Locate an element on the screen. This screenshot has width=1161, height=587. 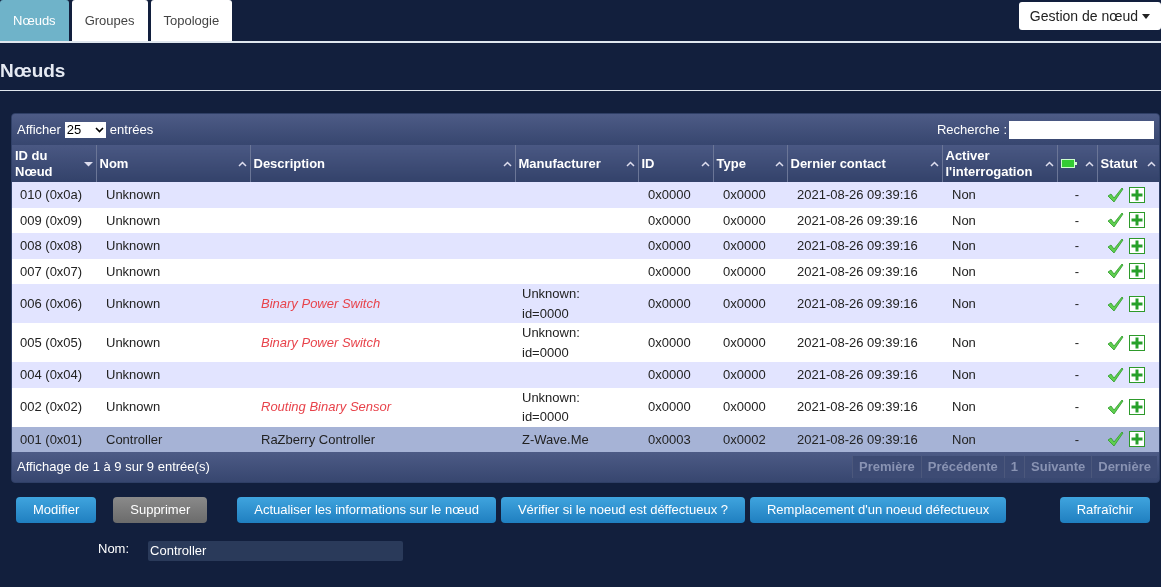
search-field is located at coordinates (1081, 129).